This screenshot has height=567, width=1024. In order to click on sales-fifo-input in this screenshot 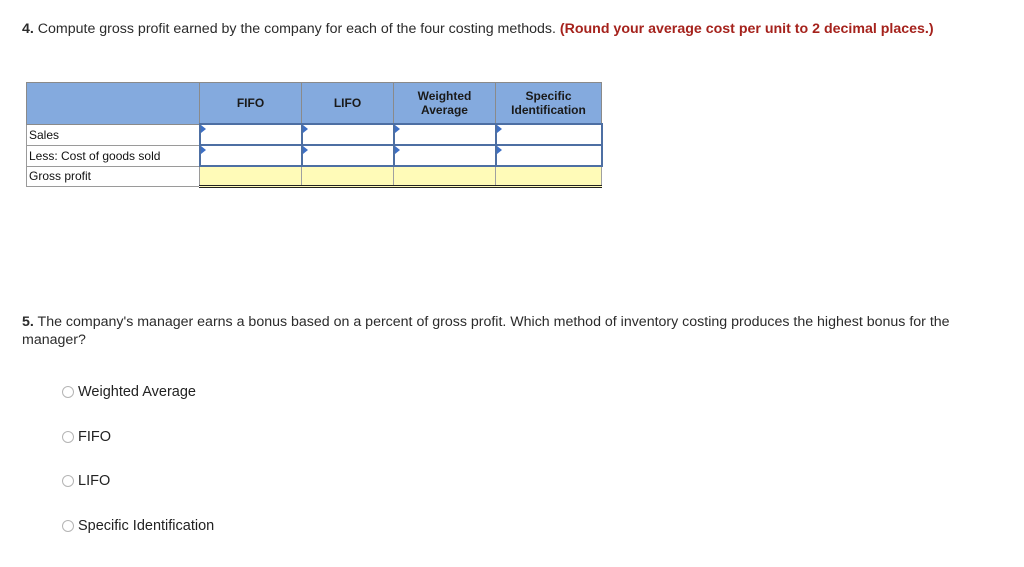, I will do `click(250, 134)`.